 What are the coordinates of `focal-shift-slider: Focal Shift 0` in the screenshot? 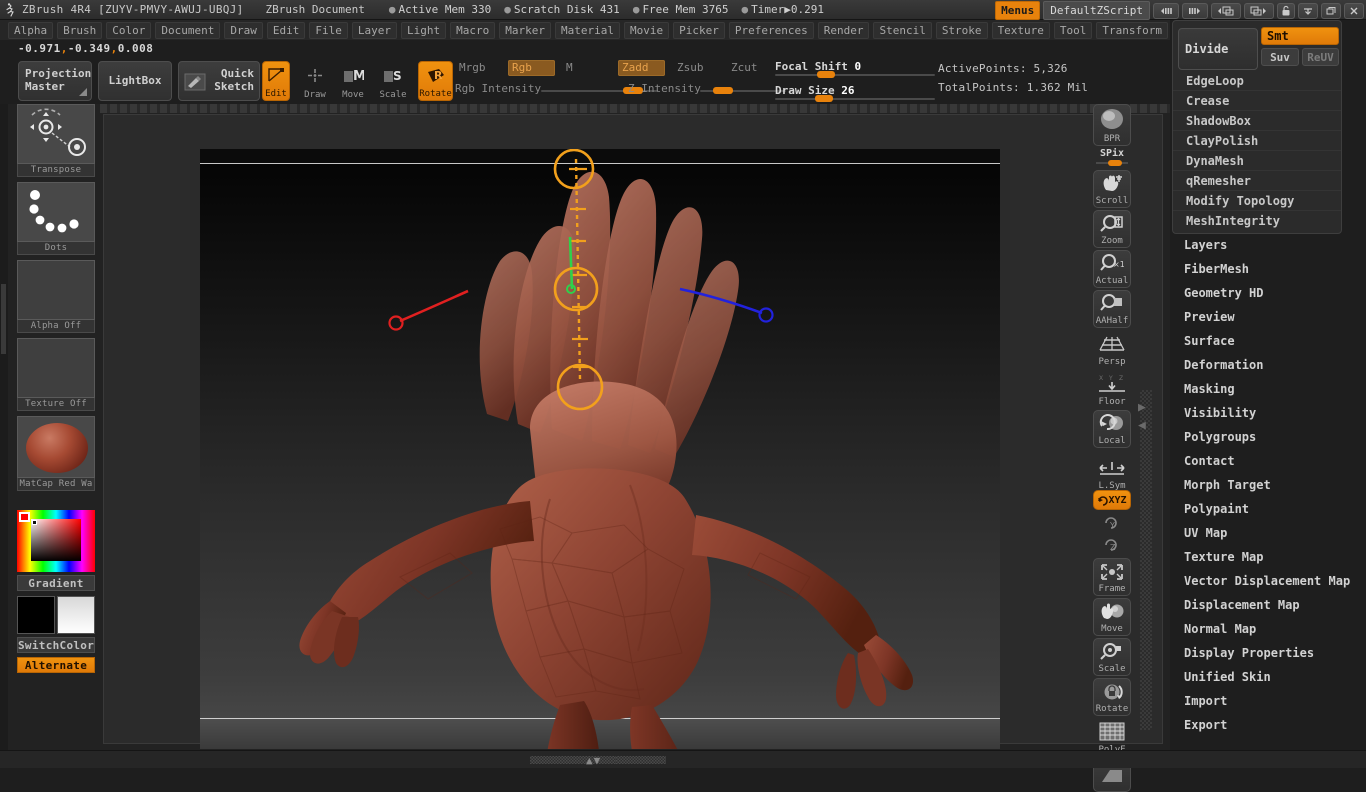 It's located at (855, 70).